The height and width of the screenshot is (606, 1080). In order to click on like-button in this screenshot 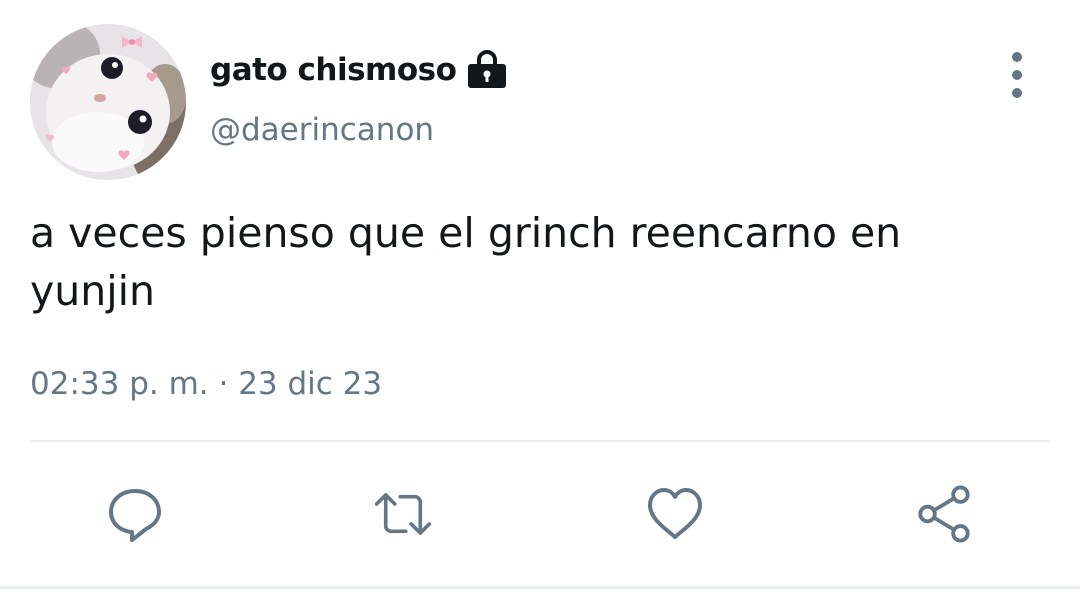, I will do `click(675, 514)`.